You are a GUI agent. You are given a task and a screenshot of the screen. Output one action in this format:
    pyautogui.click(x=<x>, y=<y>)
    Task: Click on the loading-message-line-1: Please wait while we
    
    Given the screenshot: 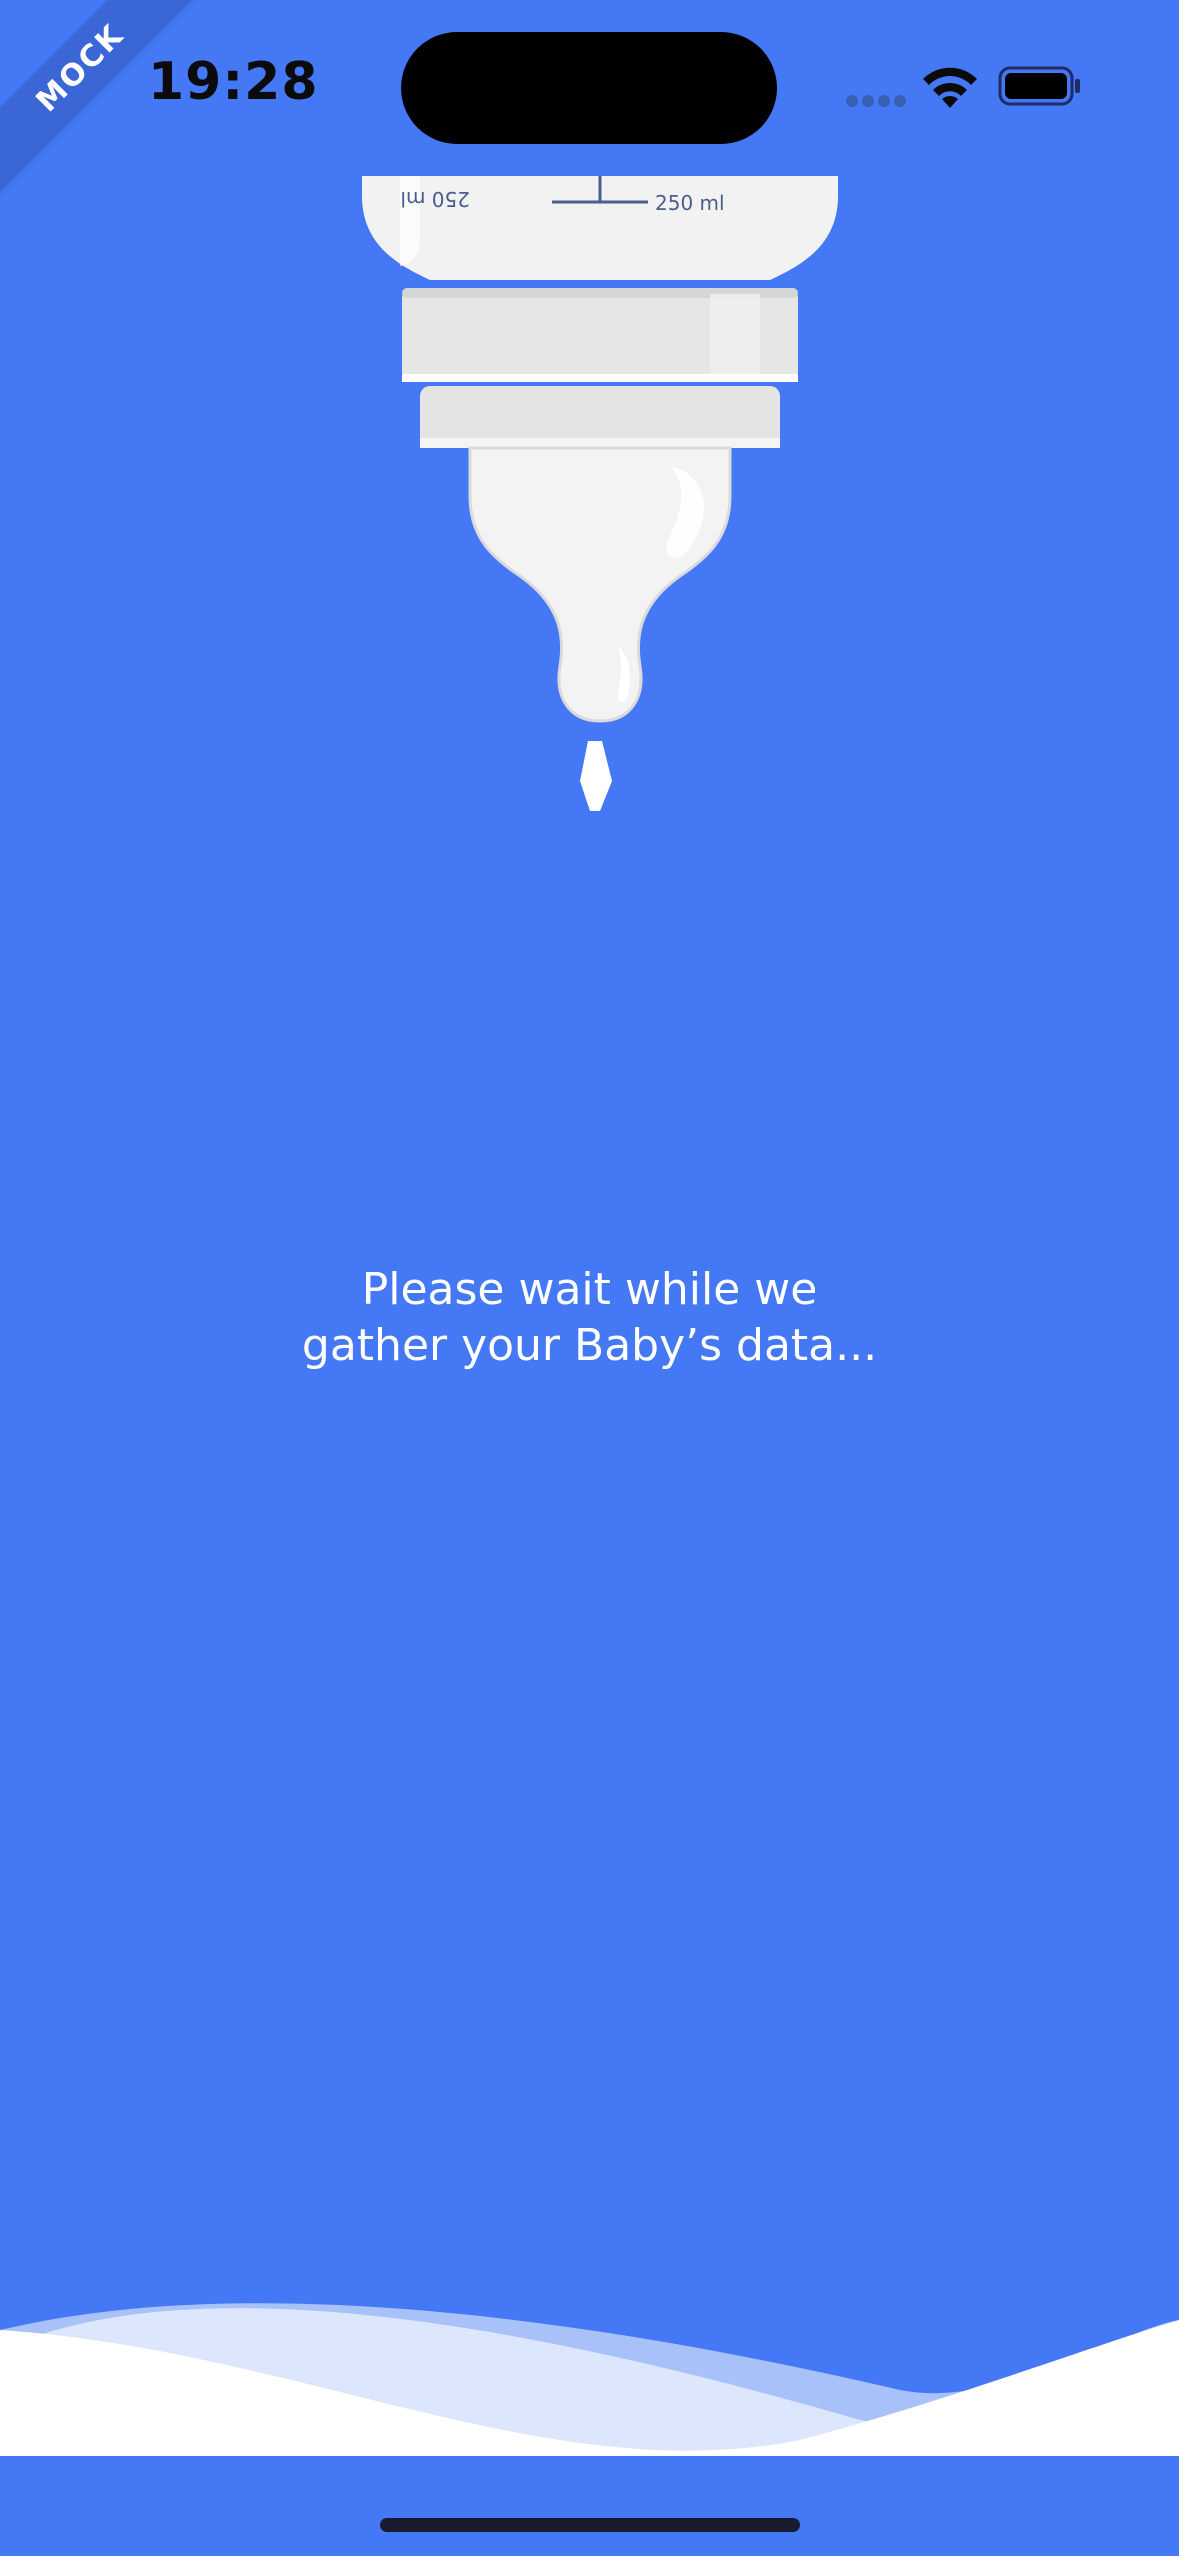 What is the action you would take?
    pyautogui.click(x=589, y=1289)
    